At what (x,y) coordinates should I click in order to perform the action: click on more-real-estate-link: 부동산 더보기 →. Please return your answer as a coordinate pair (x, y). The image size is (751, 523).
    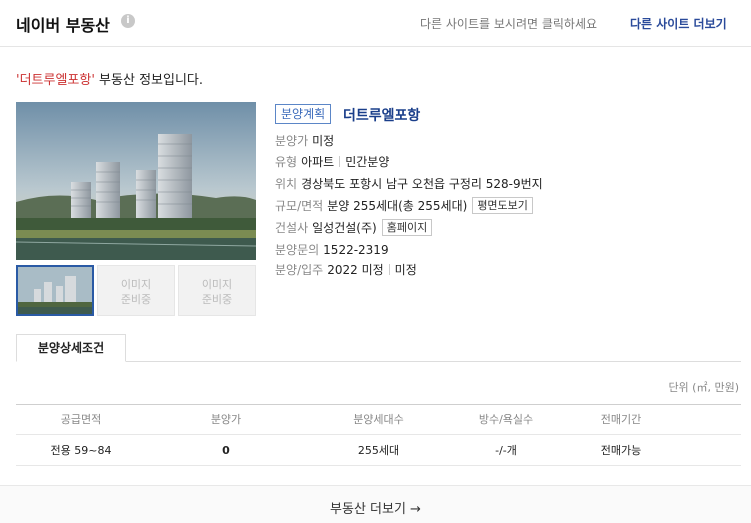
    Looking at the image, I should click on (375, 507).